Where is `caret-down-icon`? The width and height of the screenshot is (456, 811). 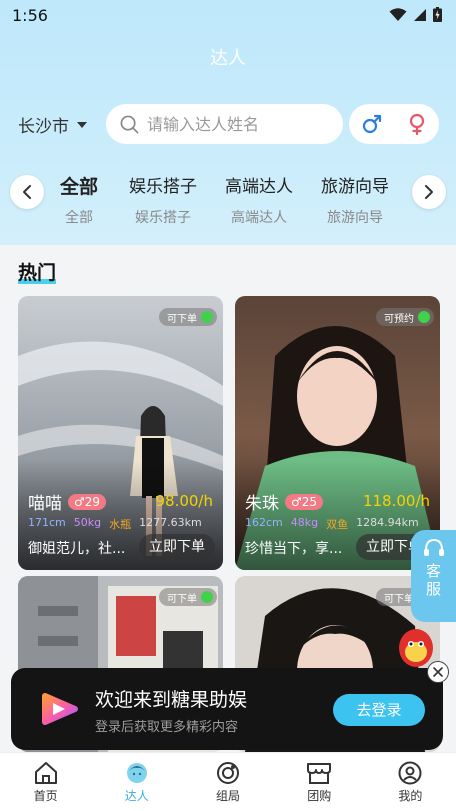 caret-down-icon is located at coordinates (82, 124).